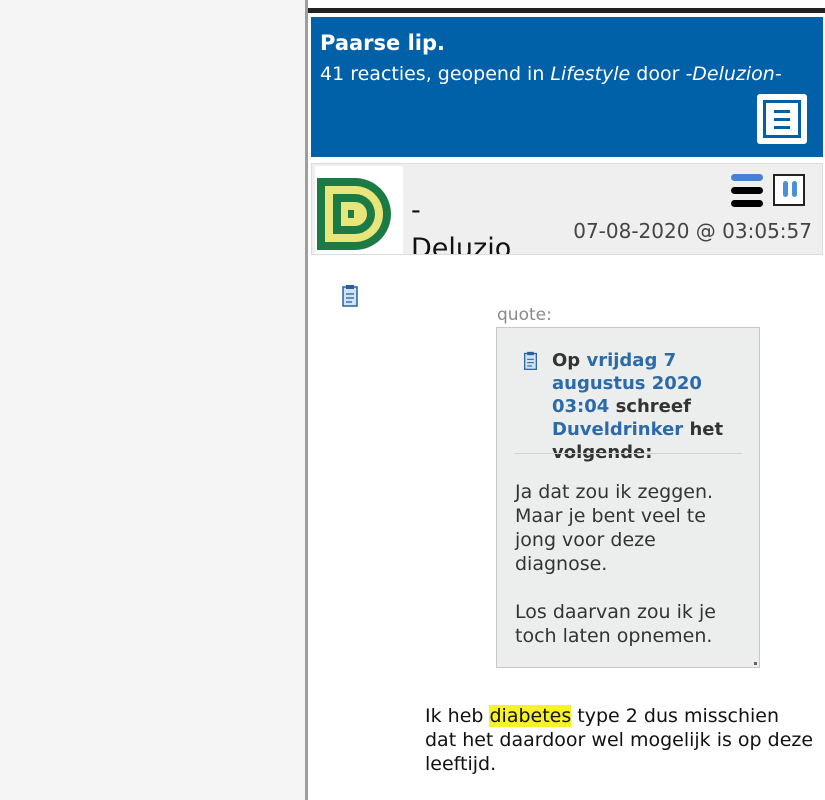  Describe the element at coordinates (617, 429) in the screenshot. I see `quote-user-link: Duveldrinker` at that location.